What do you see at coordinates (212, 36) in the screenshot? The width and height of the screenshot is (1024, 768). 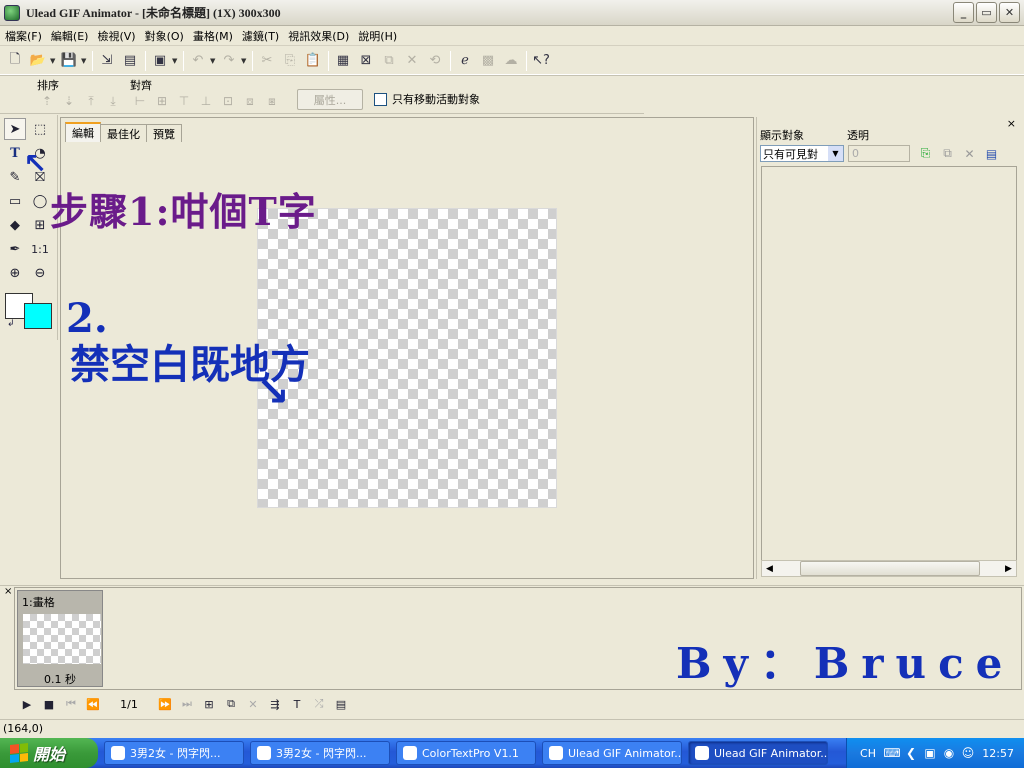 I see `menu-frame: 畫格(M)` at bounding box center [212, 36].